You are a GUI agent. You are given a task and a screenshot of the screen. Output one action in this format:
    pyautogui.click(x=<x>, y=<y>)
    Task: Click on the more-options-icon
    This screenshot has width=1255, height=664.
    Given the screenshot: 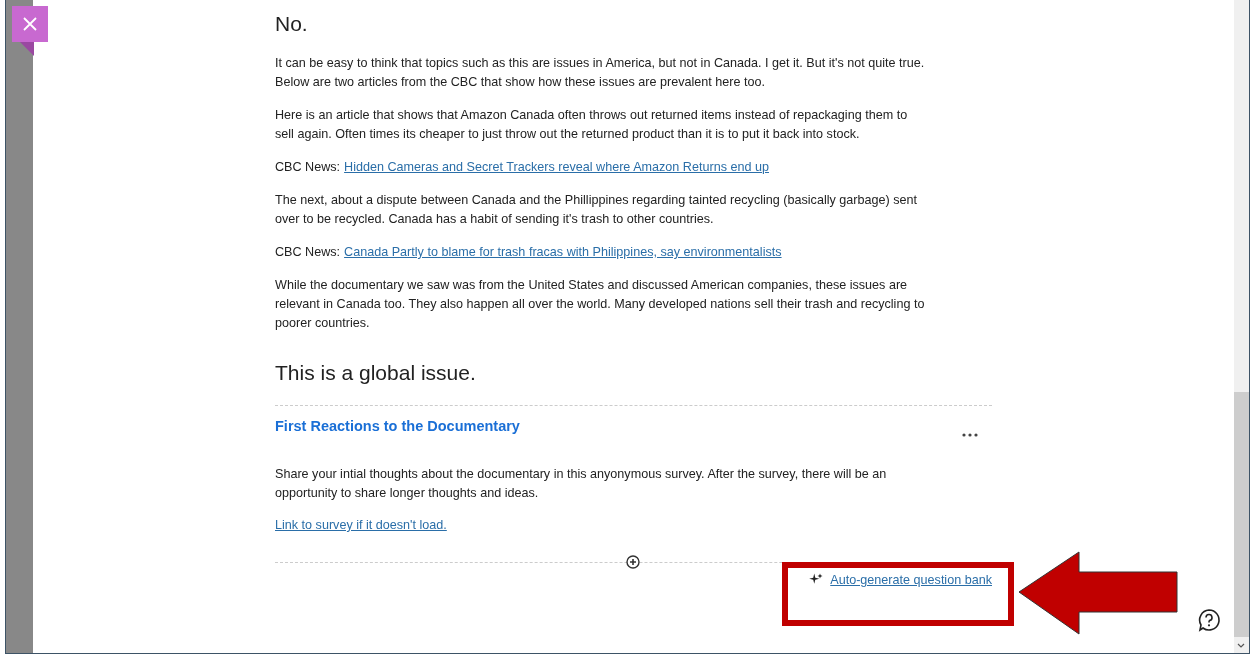 What is the action you would take?
    pyautogui.click(x=970, y=435)
    